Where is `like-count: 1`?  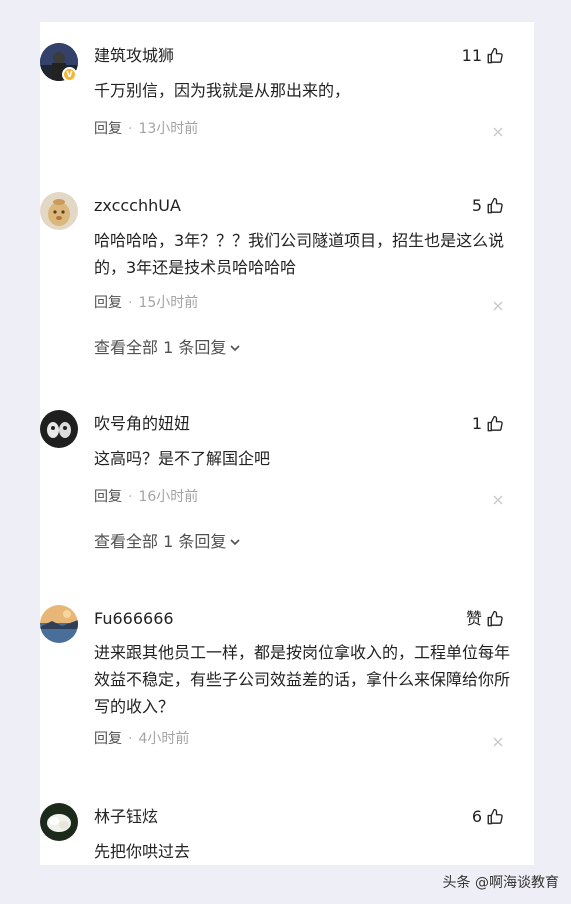 like-count: 1 is located at coordinates (476, 423).